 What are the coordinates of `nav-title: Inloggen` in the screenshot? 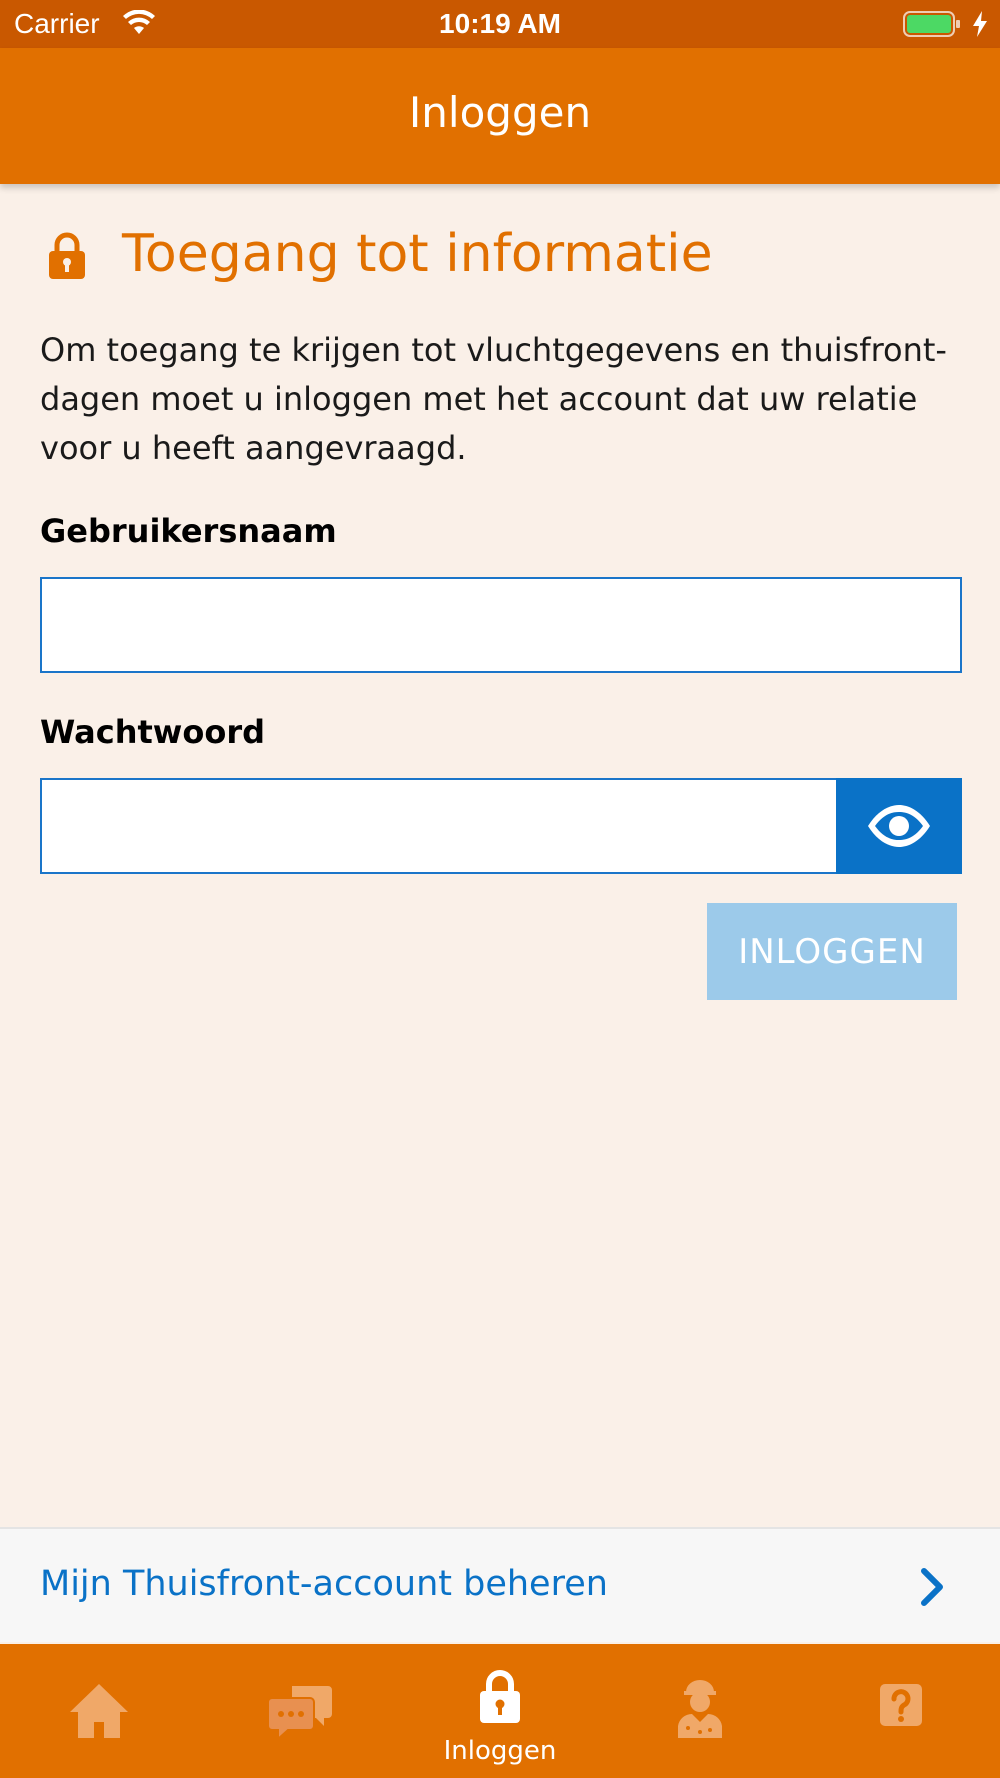 It's located at (500, 112).